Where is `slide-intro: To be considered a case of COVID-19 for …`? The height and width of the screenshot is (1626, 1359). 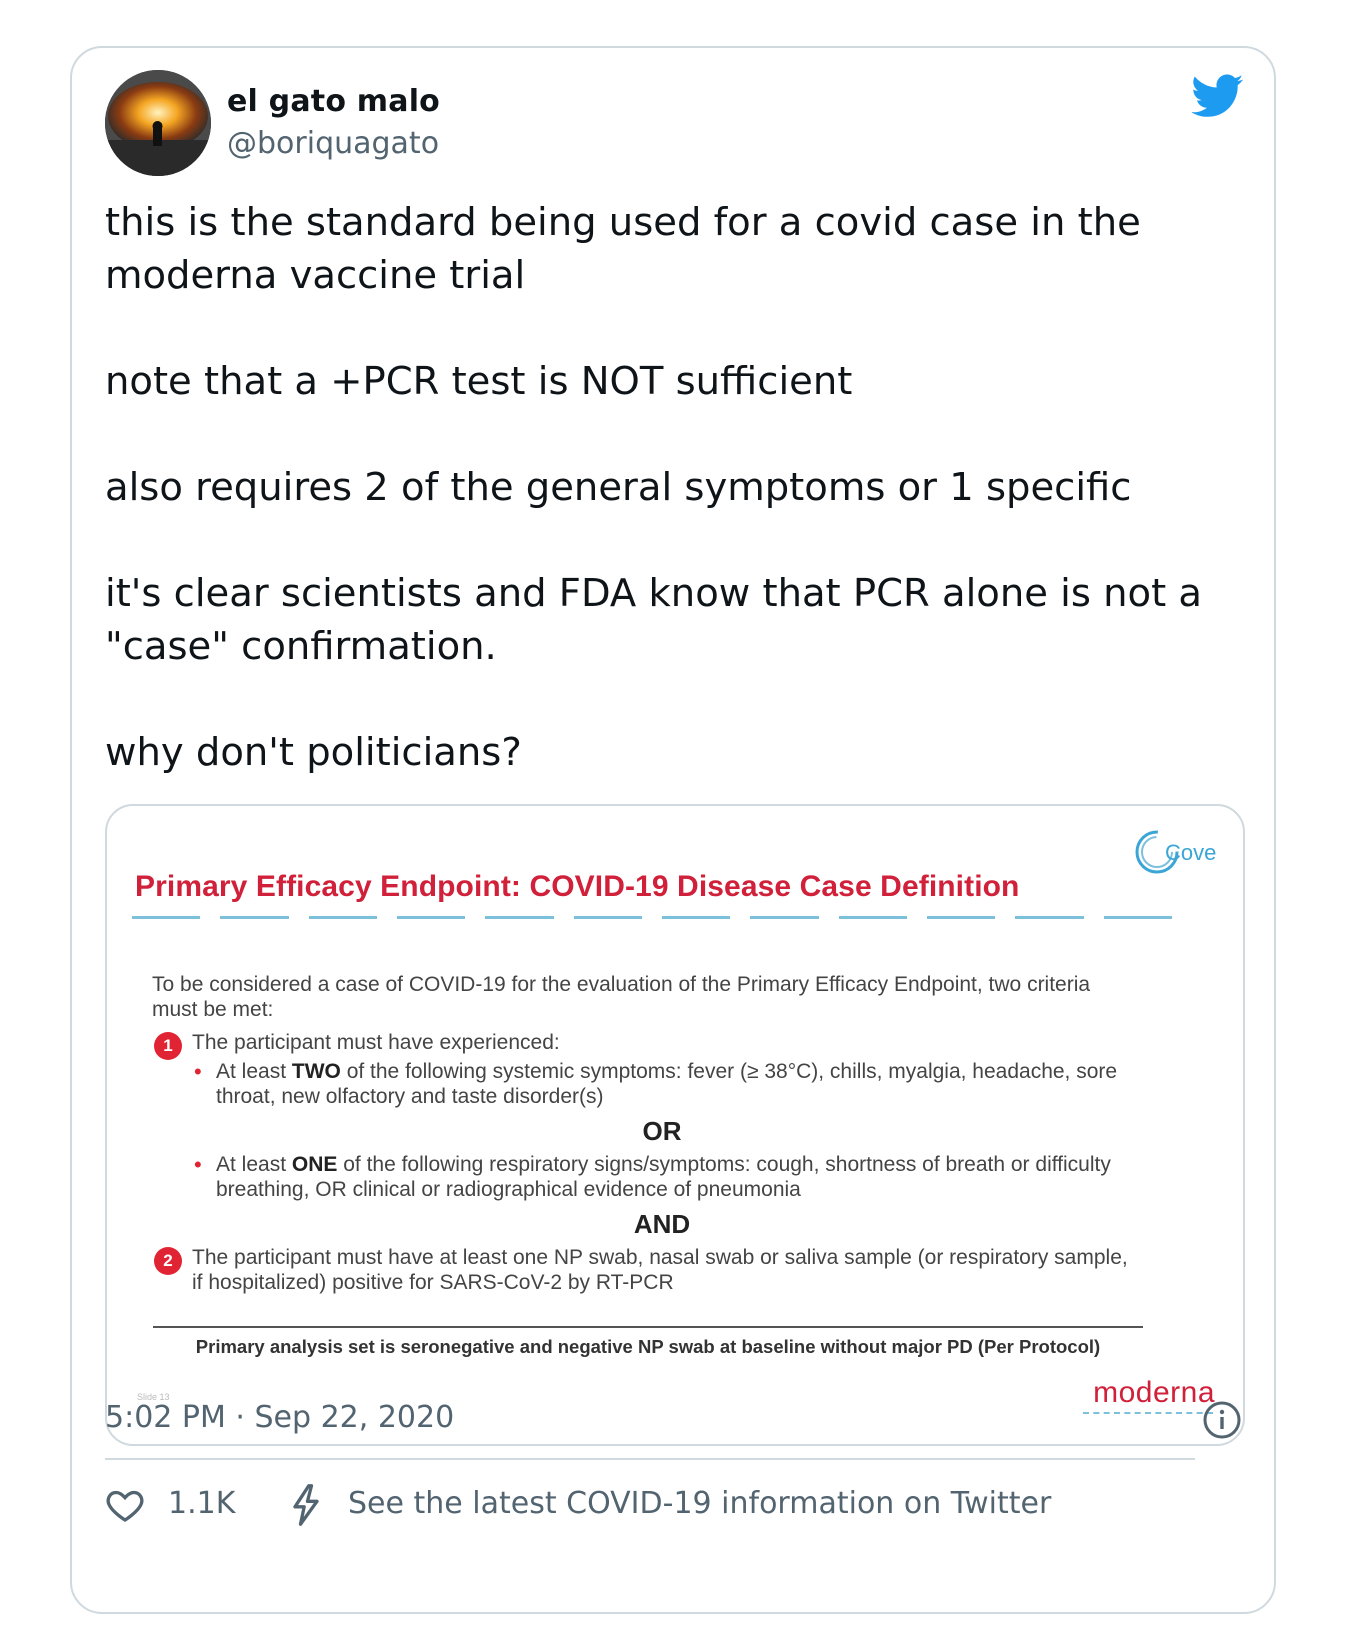
slide-intro: To be considered a case of COVID-19 for … is located at coordinates (621, 997).